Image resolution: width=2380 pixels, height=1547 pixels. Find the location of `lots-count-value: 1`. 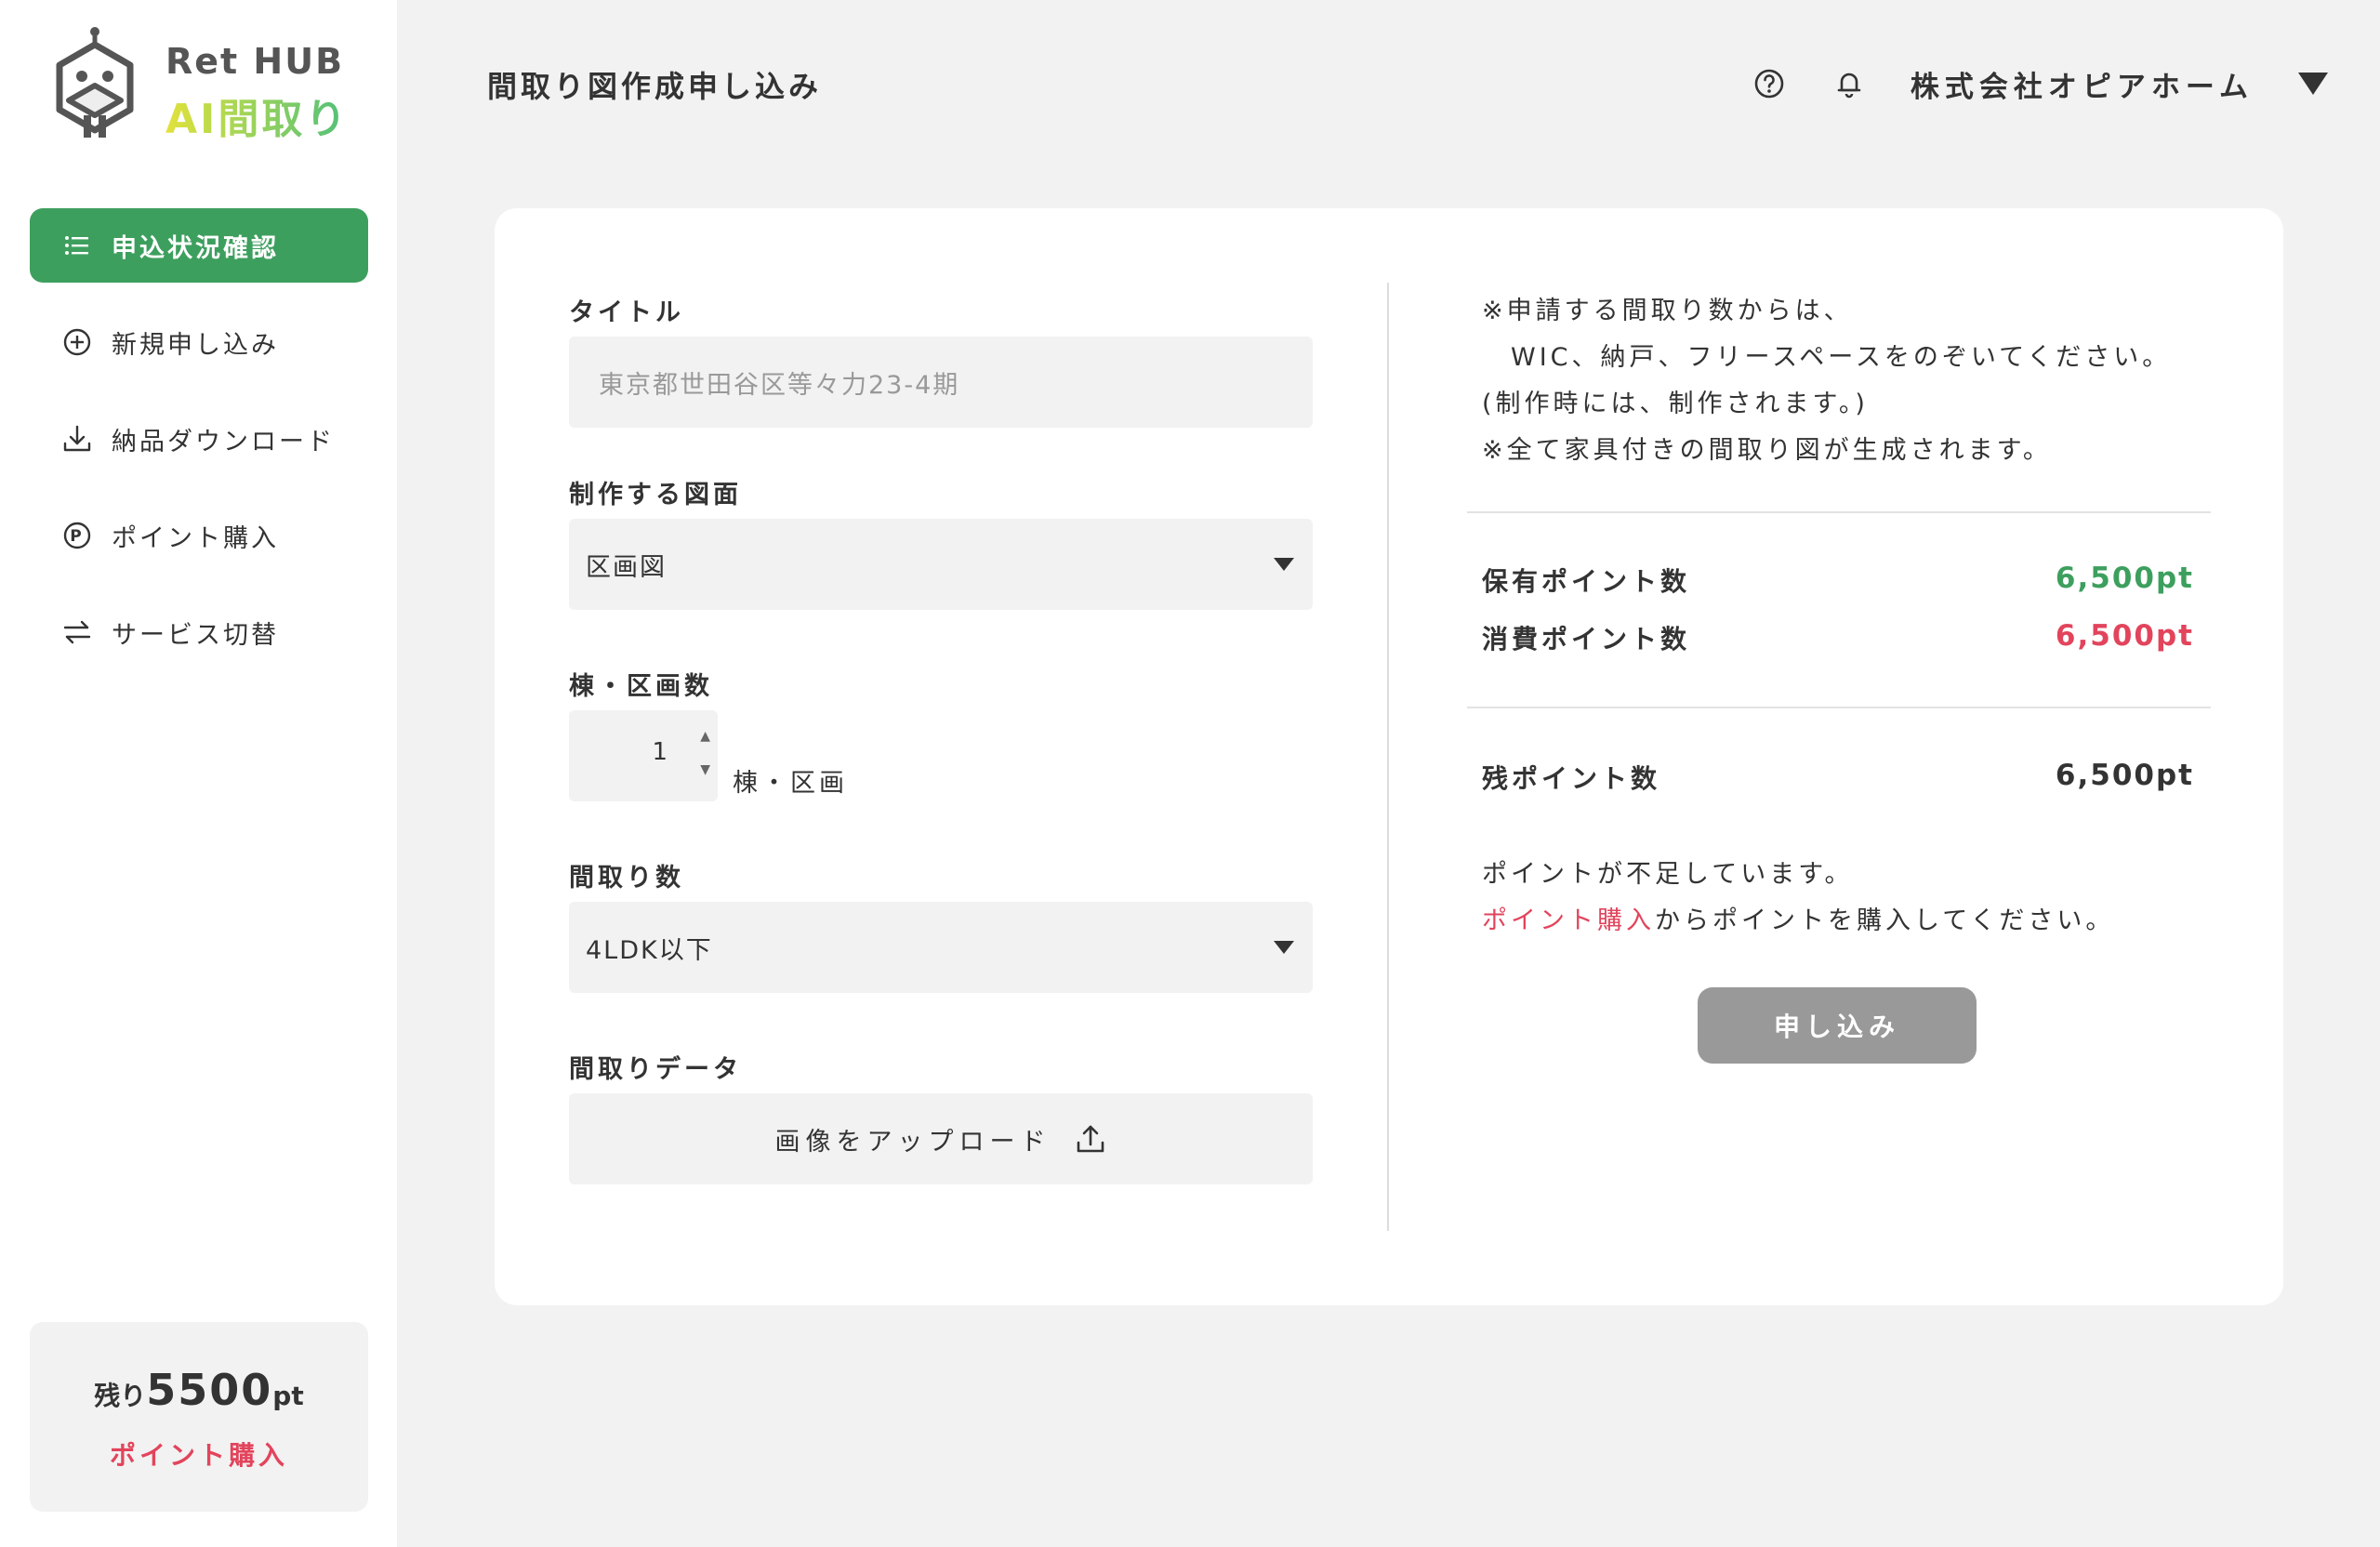

lots-count-value: 1 is located at coordinates (660, 752).